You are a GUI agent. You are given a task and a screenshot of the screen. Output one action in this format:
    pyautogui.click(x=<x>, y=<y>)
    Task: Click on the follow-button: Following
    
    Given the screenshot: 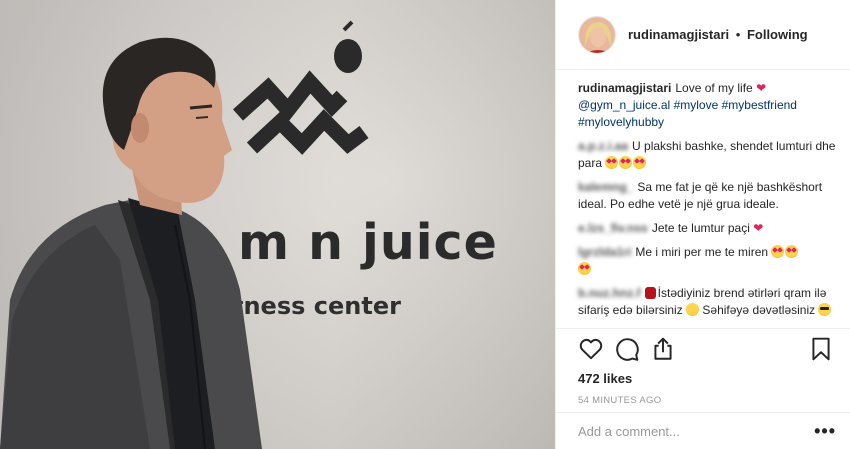 What is the action you would take?
    pyautogui.click(x=777, y=34)
    